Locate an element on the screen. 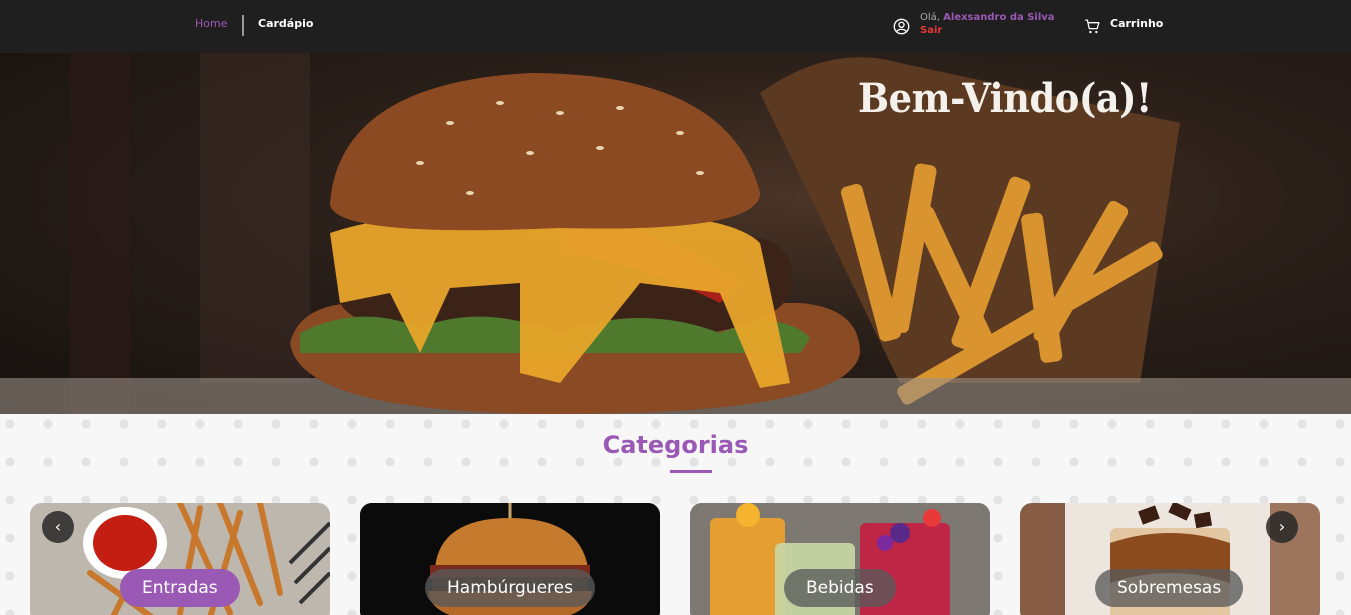 Image resolution: width=1351 pixels, height=615 pixels. section-title: Categorias is located at coordinates (675, 445).